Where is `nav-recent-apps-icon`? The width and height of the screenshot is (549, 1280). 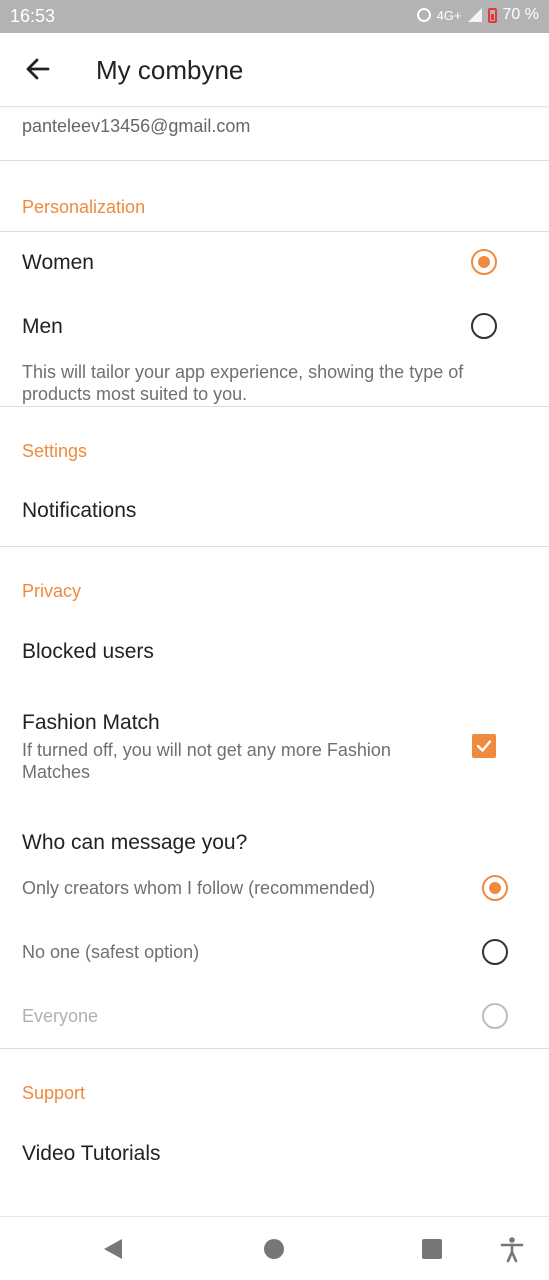 nav-recent-apps-icon is located at coordinates (432, 1249).